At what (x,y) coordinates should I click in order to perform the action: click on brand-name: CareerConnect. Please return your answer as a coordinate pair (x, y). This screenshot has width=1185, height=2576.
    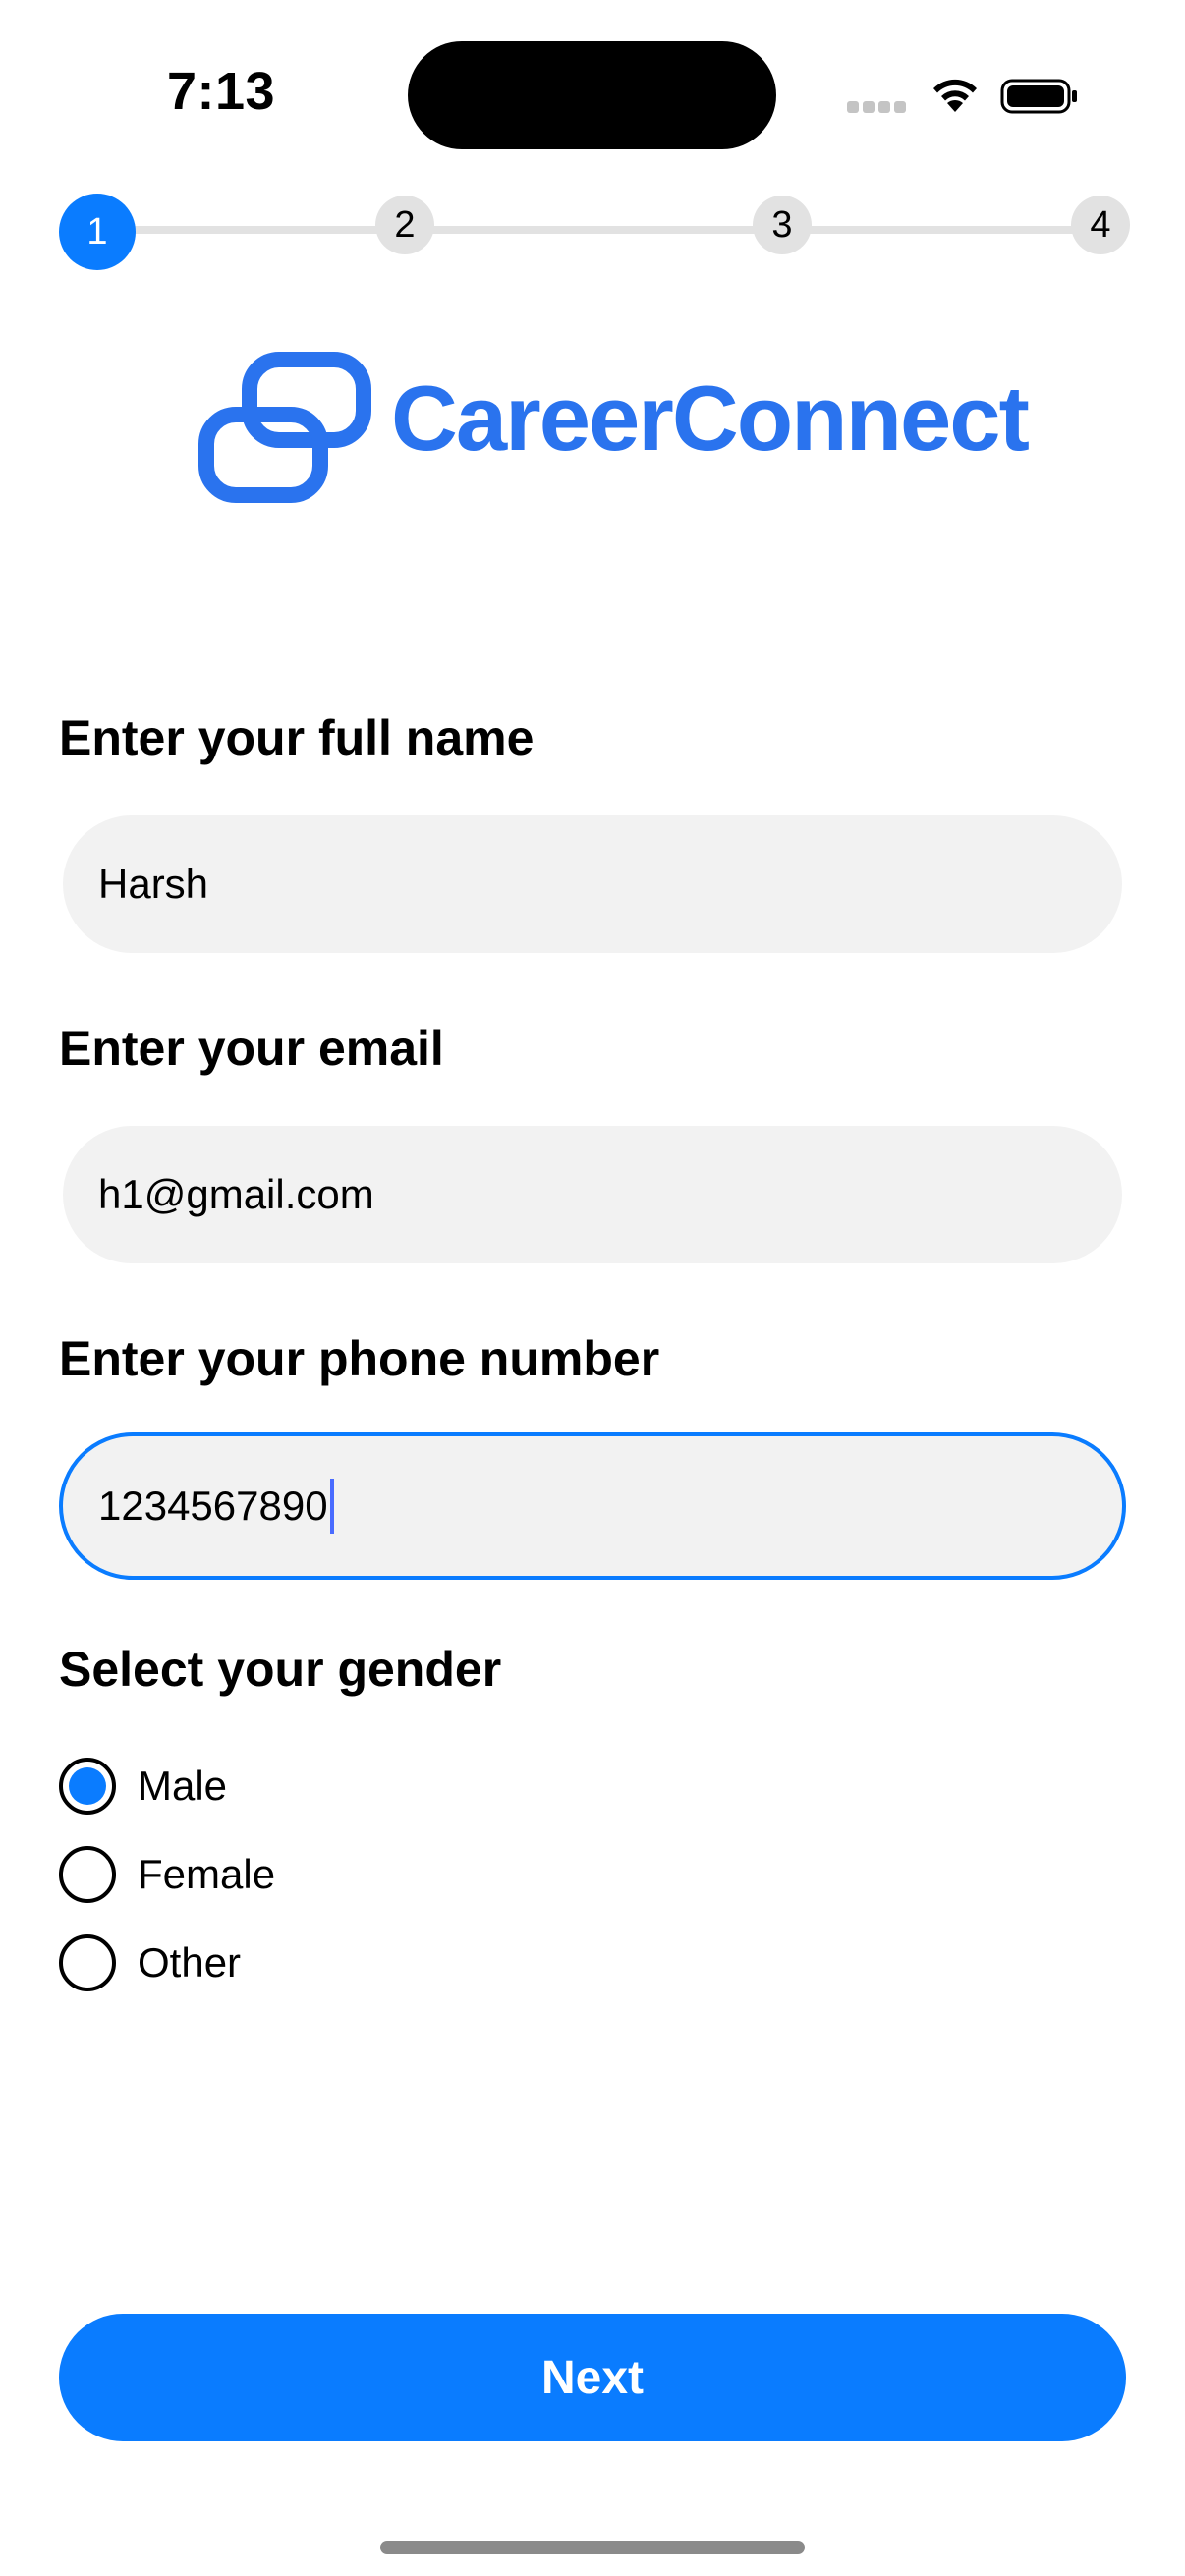
    Looking at the image, I should click on (711, 418).